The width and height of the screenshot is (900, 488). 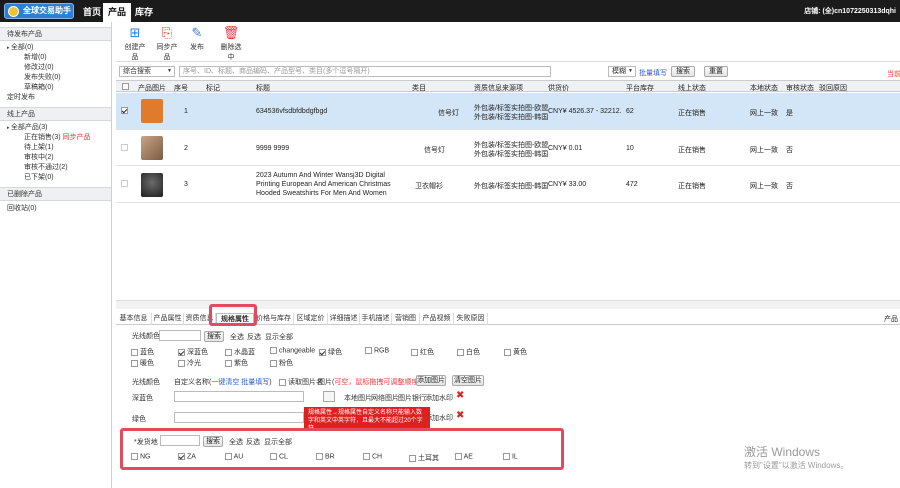 I want to click on col-category: 类目, so click(x=419, y=88).